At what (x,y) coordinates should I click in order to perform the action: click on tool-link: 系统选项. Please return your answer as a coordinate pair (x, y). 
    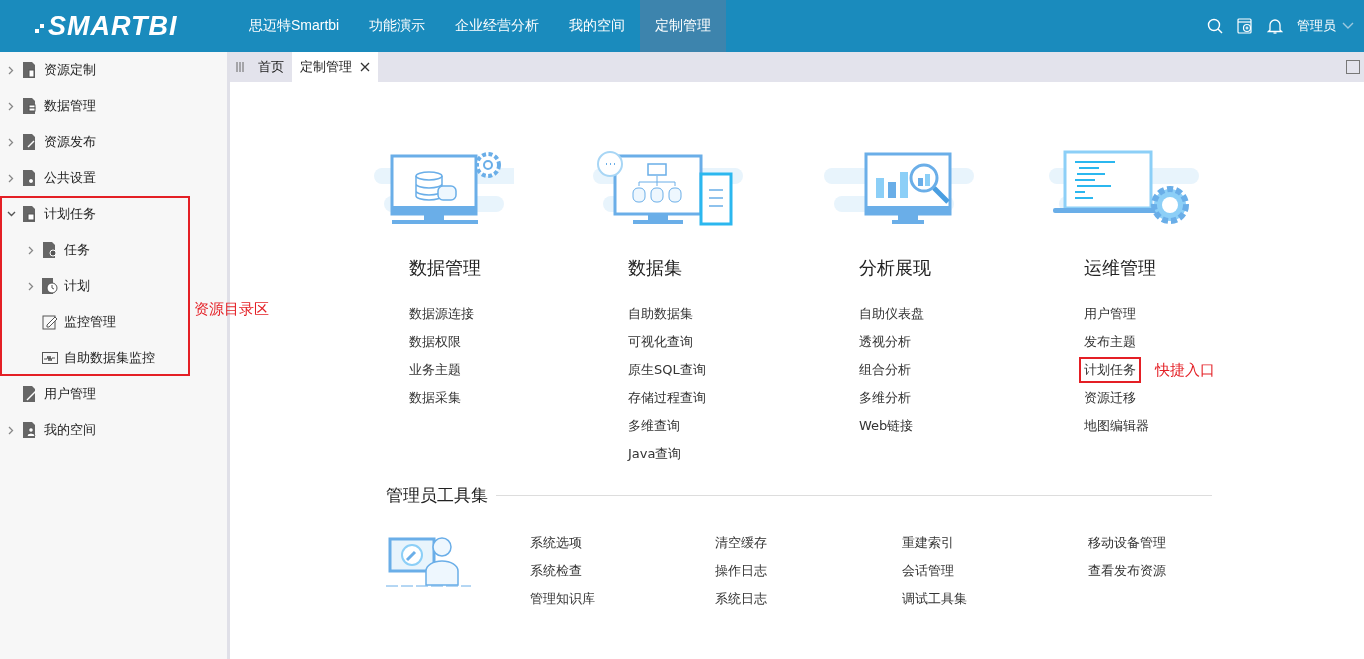
    Looking at the image, I should click on (622, 543).